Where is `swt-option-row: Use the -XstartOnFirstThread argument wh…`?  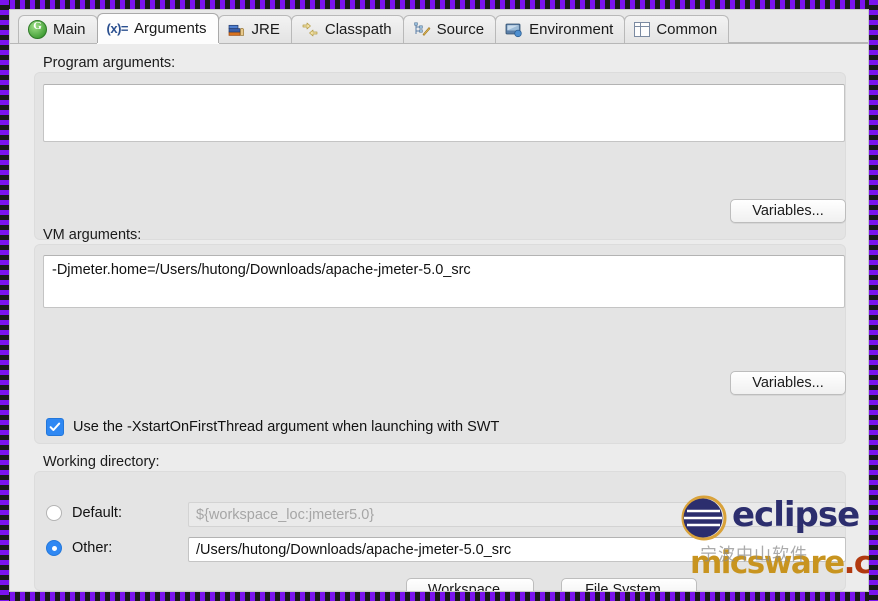
swt-option-row: Use the -XstartOnFirstThread argument wh… is located at coordinates (272, 427).